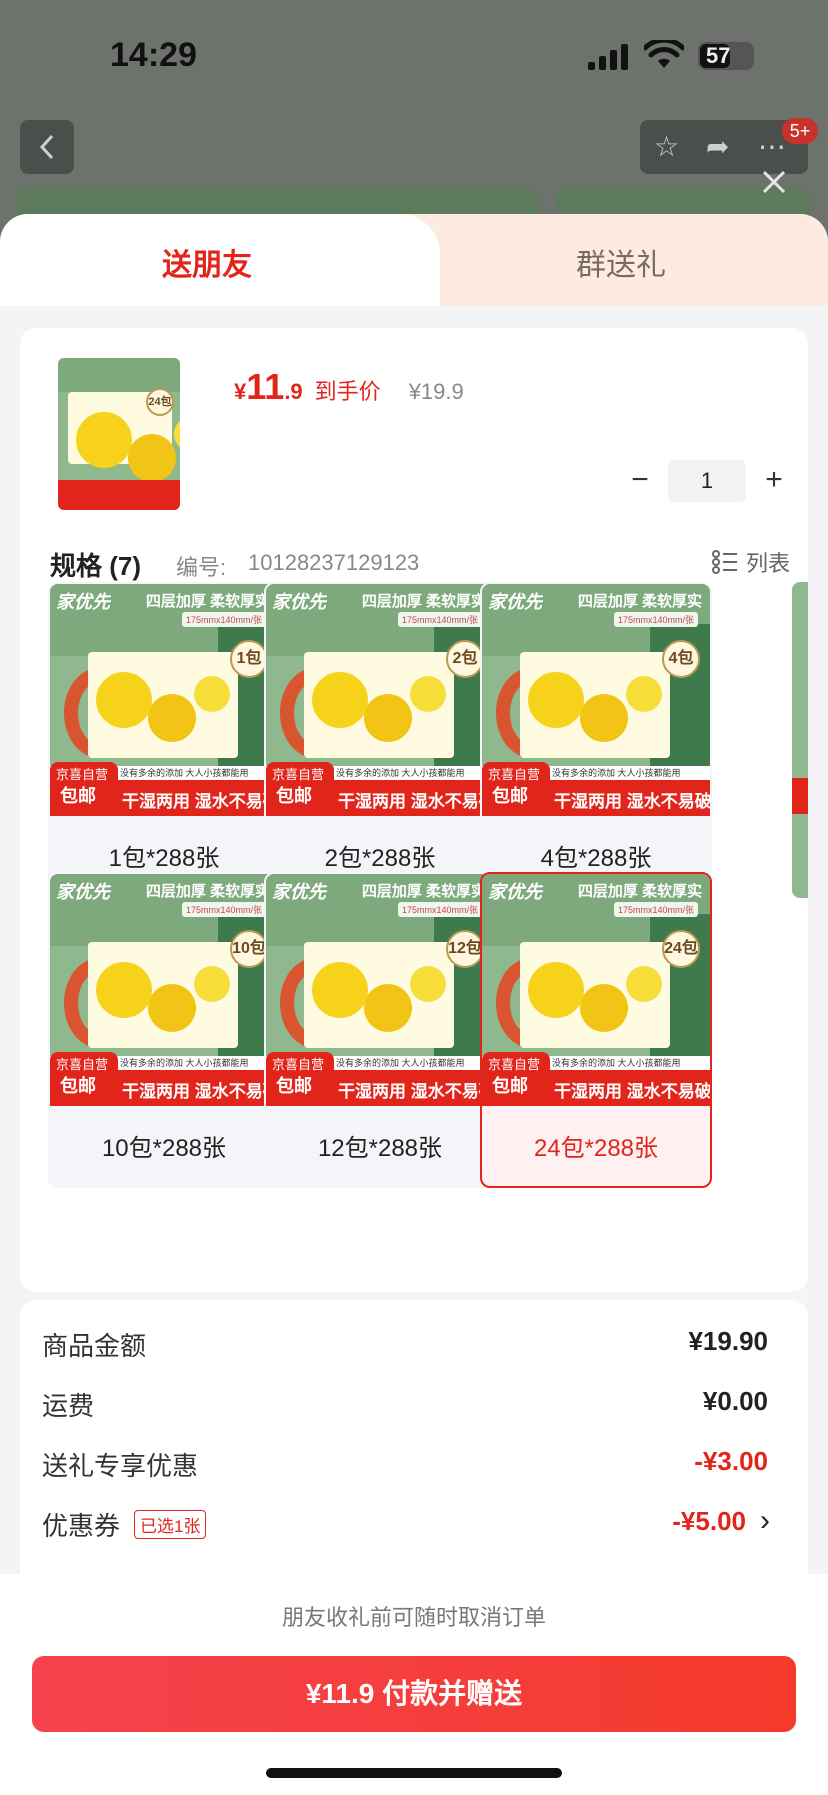  What do you see at coordinates (347, 391) in the screenshot?
I see `price-tag: 到手价` at bounding box center [347, 391].